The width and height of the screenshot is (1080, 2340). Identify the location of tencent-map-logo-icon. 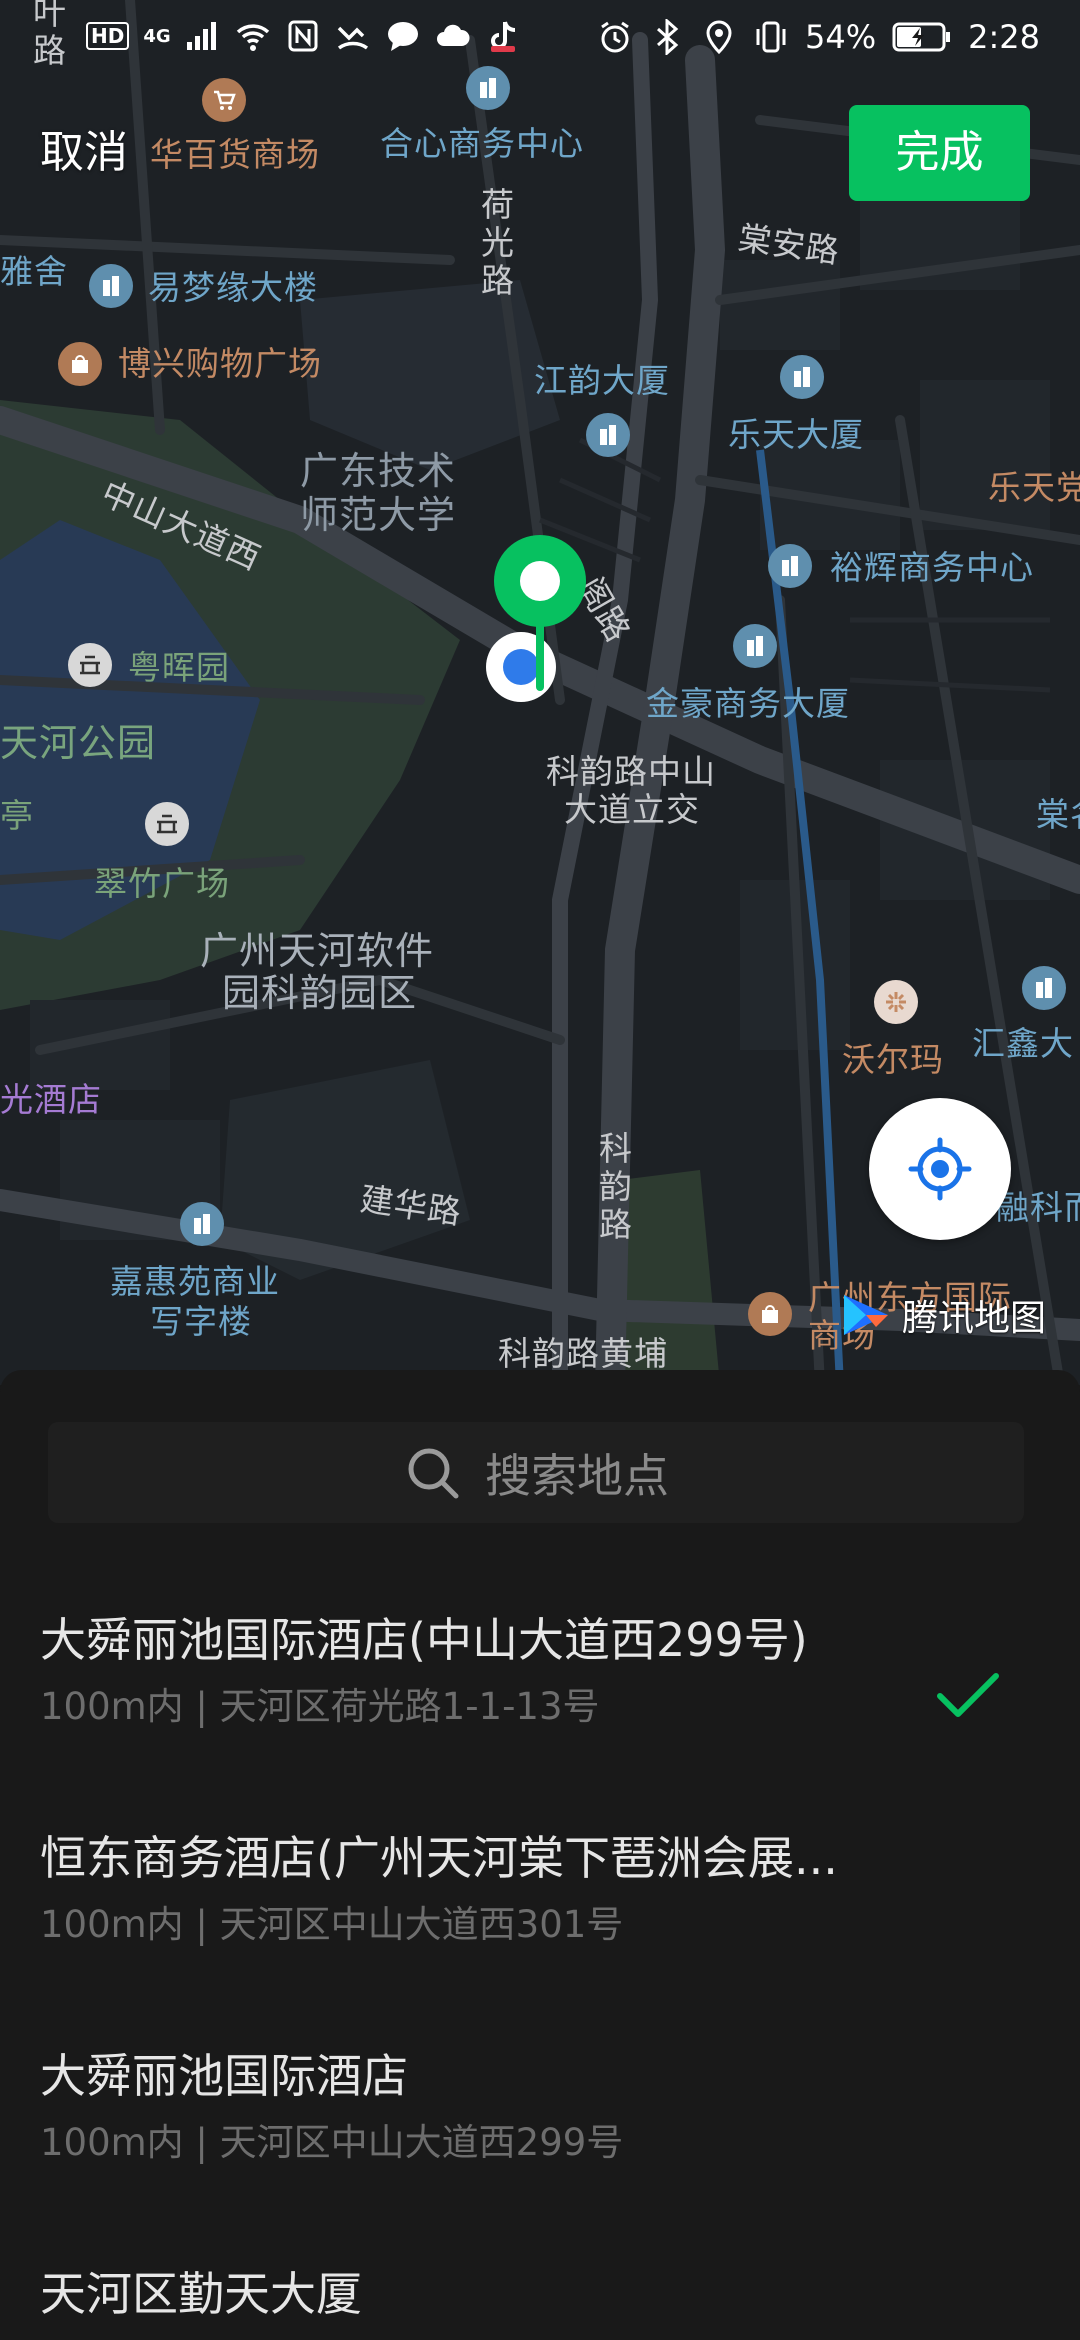
(866, 1315).